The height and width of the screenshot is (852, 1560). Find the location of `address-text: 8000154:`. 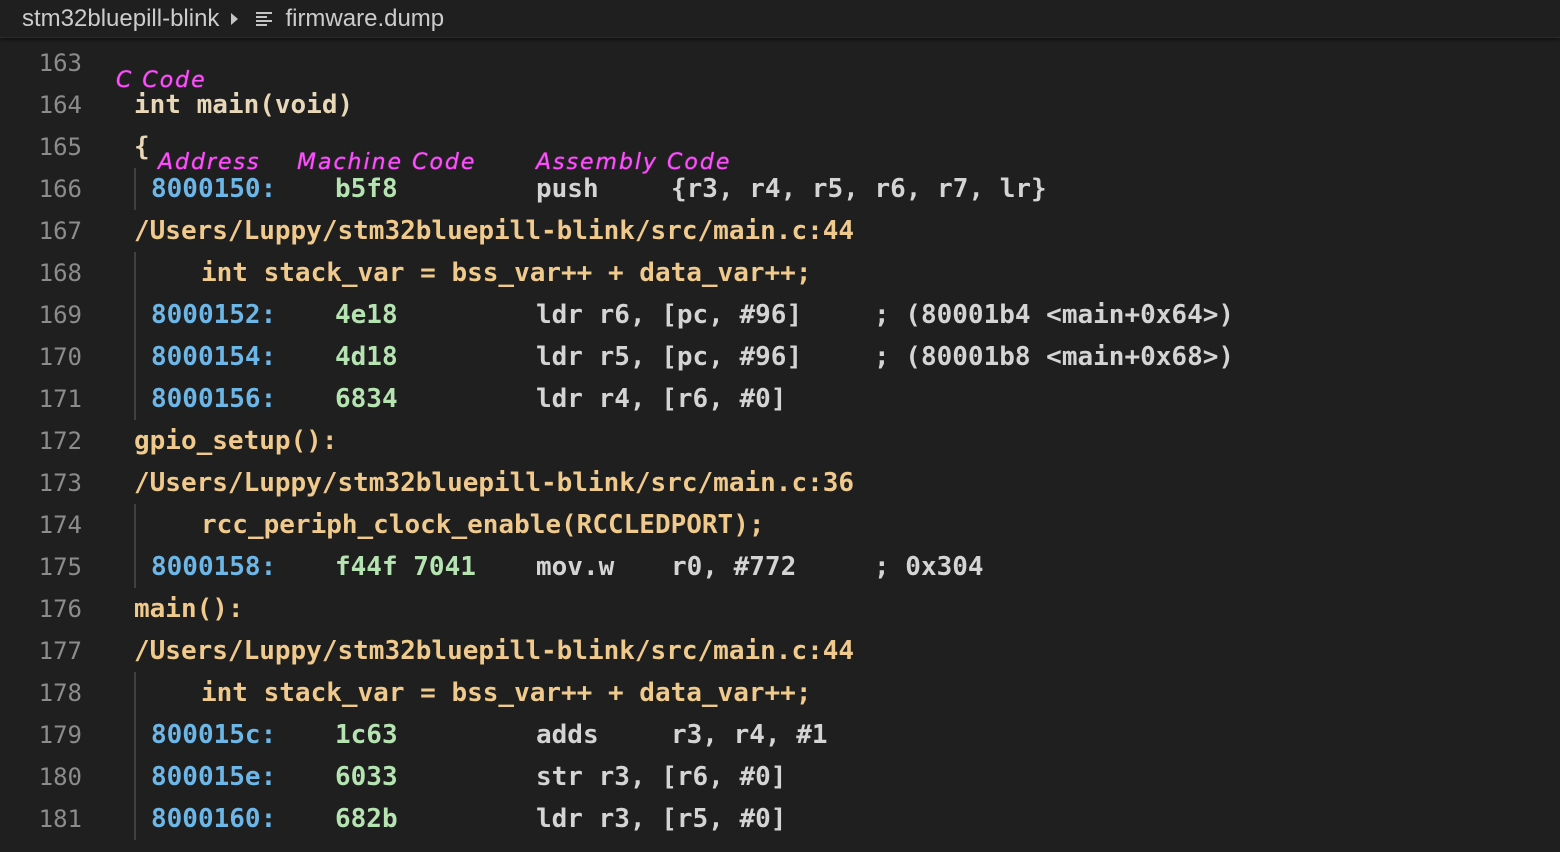

address-text: 8000154: is located at coordinates (214, 357).